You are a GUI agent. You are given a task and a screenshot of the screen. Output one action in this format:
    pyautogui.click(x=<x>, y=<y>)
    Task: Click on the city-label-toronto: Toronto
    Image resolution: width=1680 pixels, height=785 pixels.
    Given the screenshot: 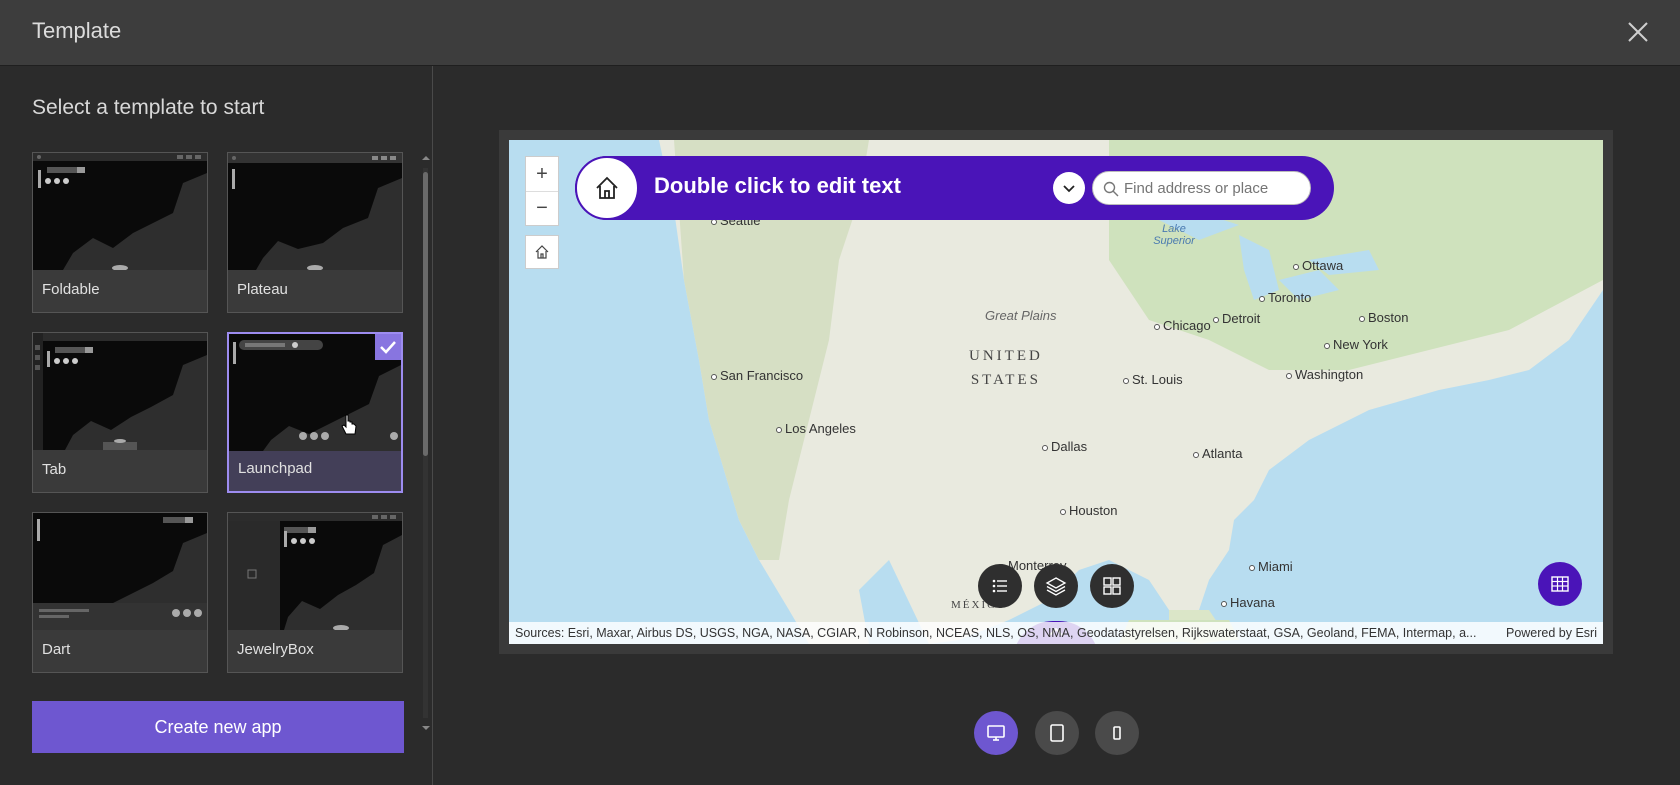 What is the action you would take?
    pyautogui.click(x=1285, y=297)
    